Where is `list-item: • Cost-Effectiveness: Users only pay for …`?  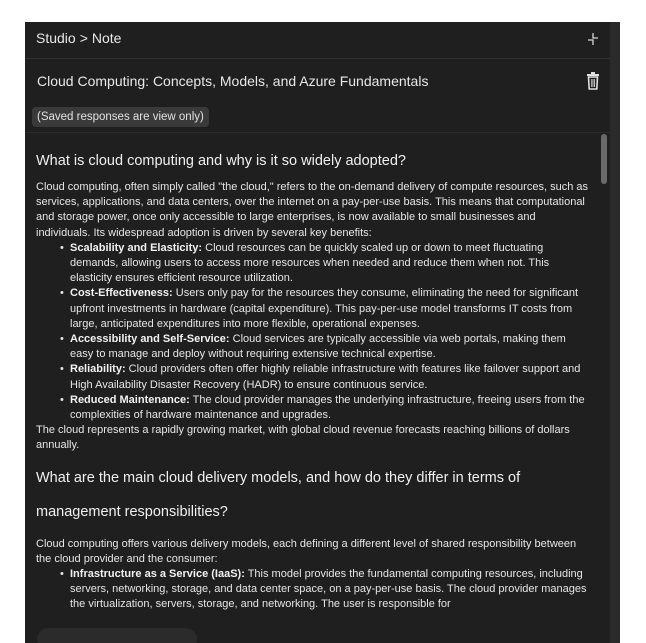
list-item: • Cost-Effectiveness: Users only pay for … is located at coordinates (324, 309).